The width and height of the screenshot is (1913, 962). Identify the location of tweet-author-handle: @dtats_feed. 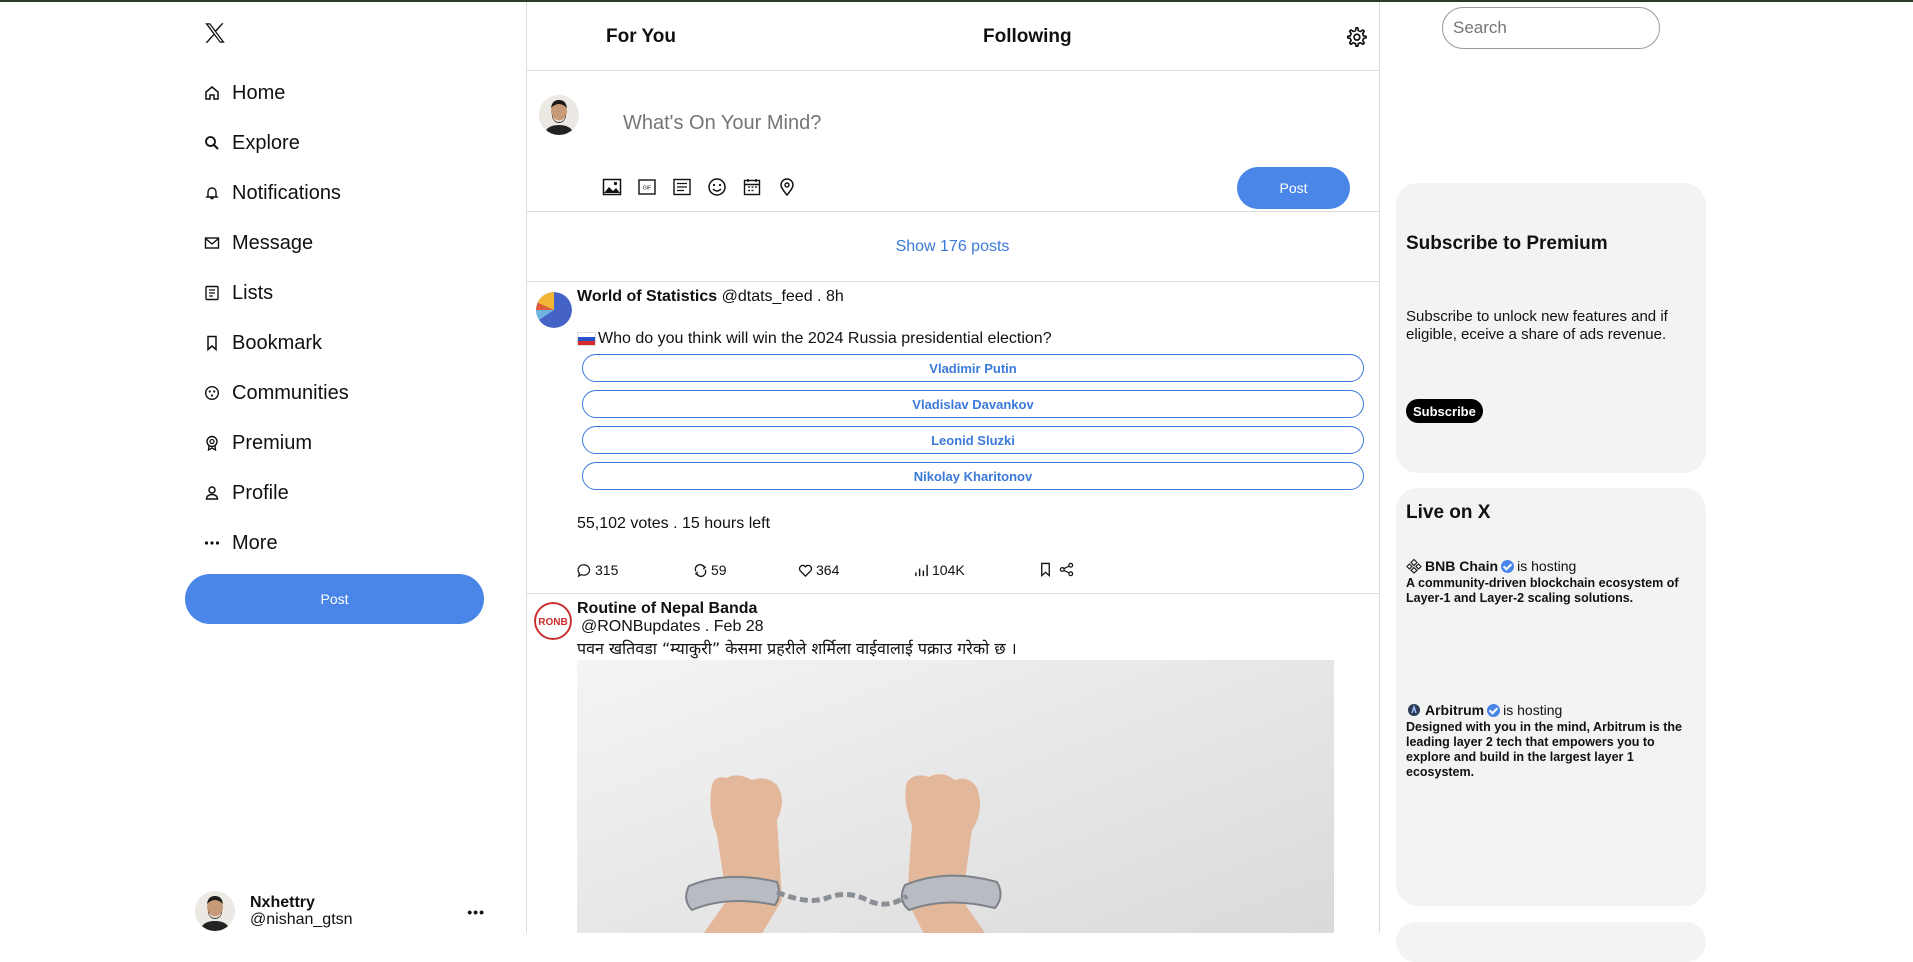
(767, 296).